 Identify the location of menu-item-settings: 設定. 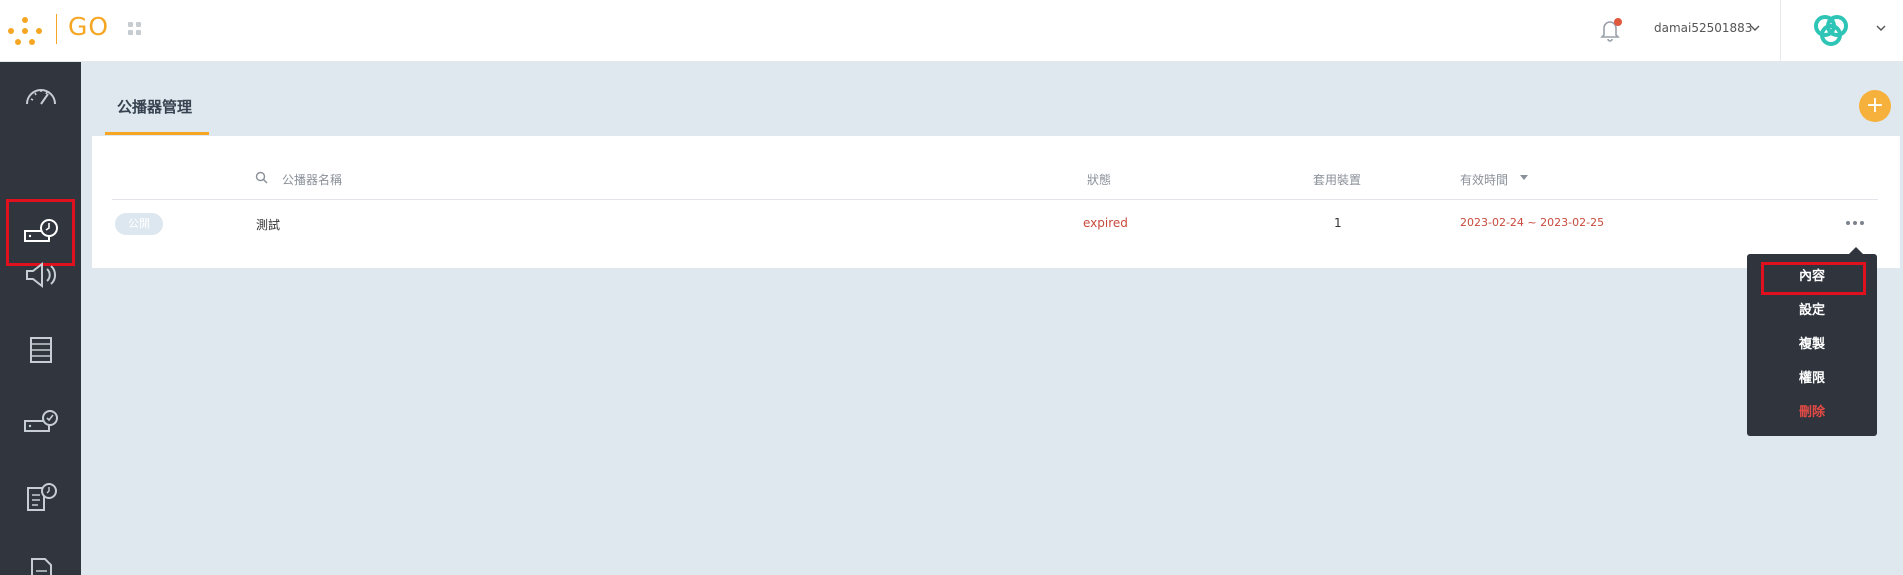
(1812, 311).